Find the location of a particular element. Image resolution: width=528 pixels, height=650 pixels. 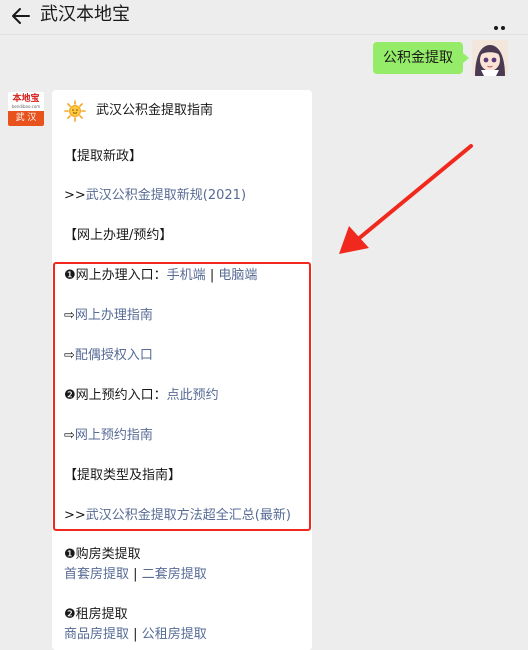

rent-heading-line: ❷租房提取 is located at coordinates (96, 615).